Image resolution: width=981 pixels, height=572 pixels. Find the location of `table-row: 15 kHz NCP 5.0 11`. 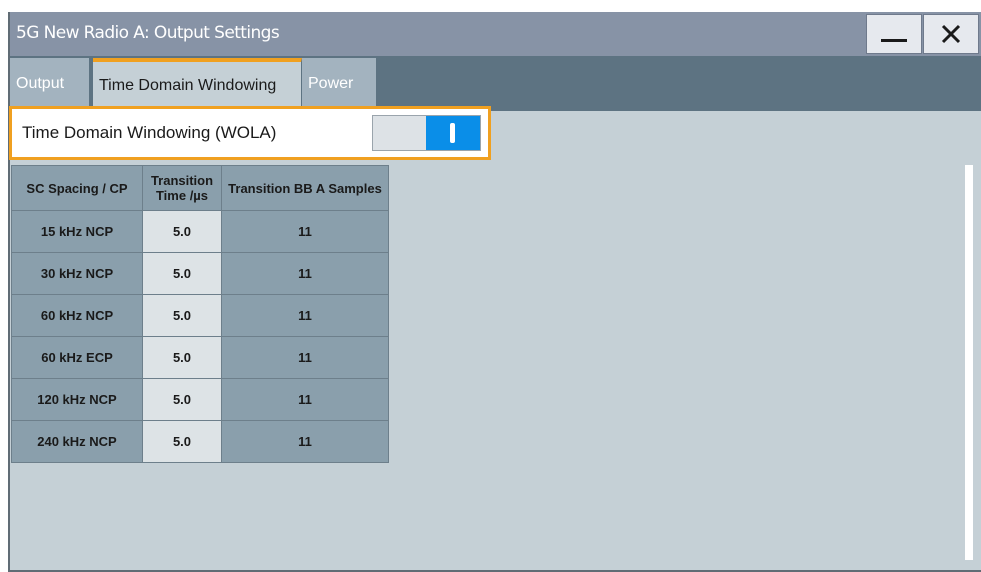

table-row: 15 kHz NCP 5.0 11 is located at coordinates (200, 231).